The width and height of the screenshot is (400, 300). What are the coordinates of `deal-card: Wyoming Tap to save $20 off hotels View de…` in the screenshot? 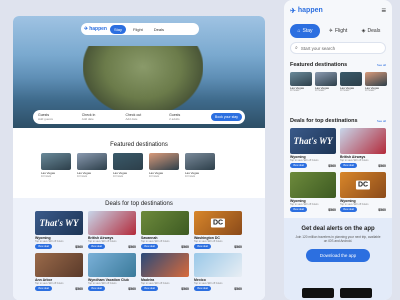 It's located at (313, 192).